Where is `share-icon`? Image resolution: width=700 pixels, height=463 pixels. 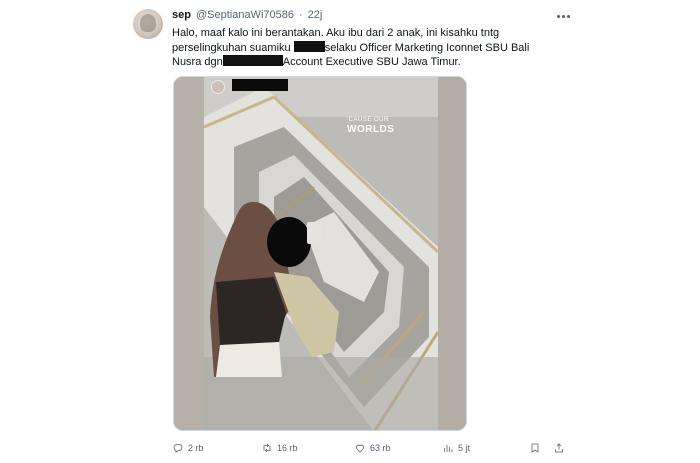 share-icon is located at coordinates (559, 448).